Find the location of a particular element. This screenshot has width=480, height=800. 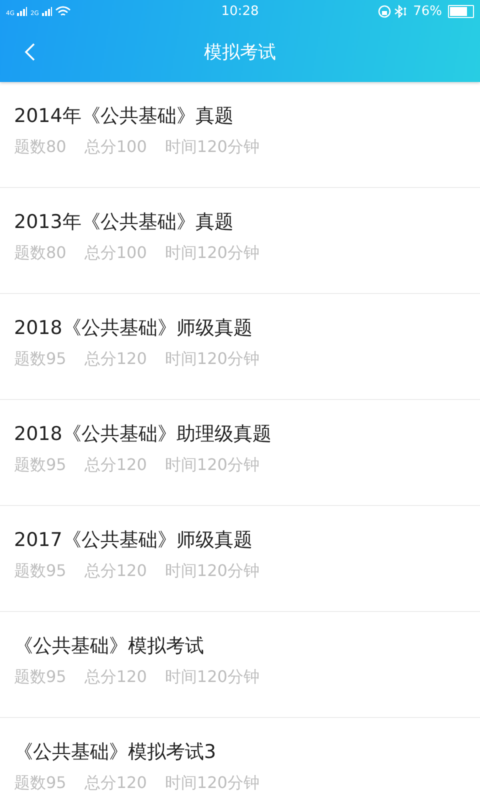

exam-item: 2013年《公共基础》真题 题数80 总分100 时间120分钟 is located at coordinates (240, 241).